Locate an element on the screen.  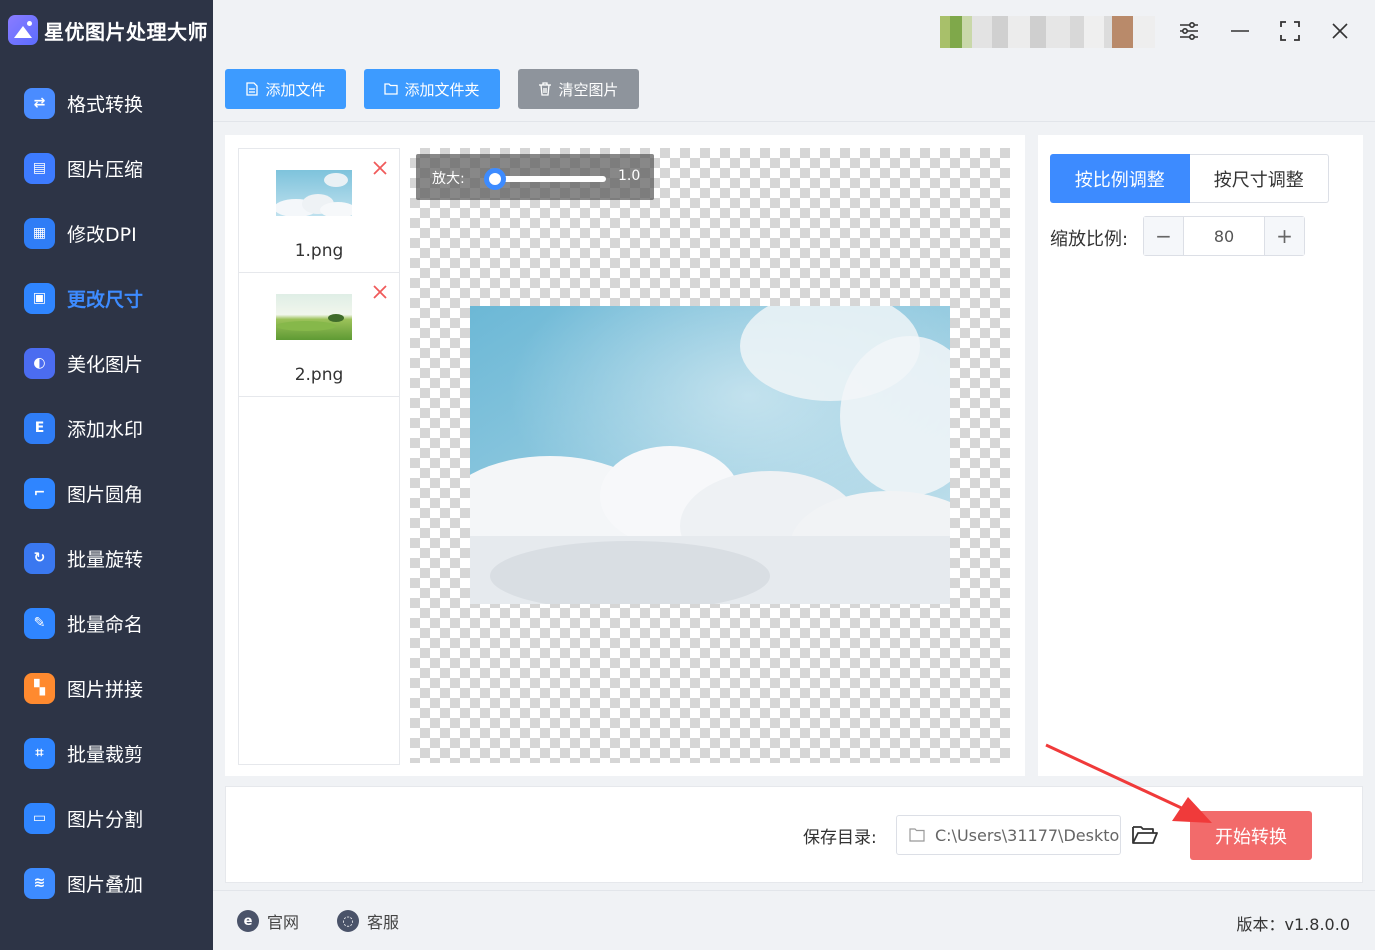
support-label: 客服 is located at coordinates (383, 922).